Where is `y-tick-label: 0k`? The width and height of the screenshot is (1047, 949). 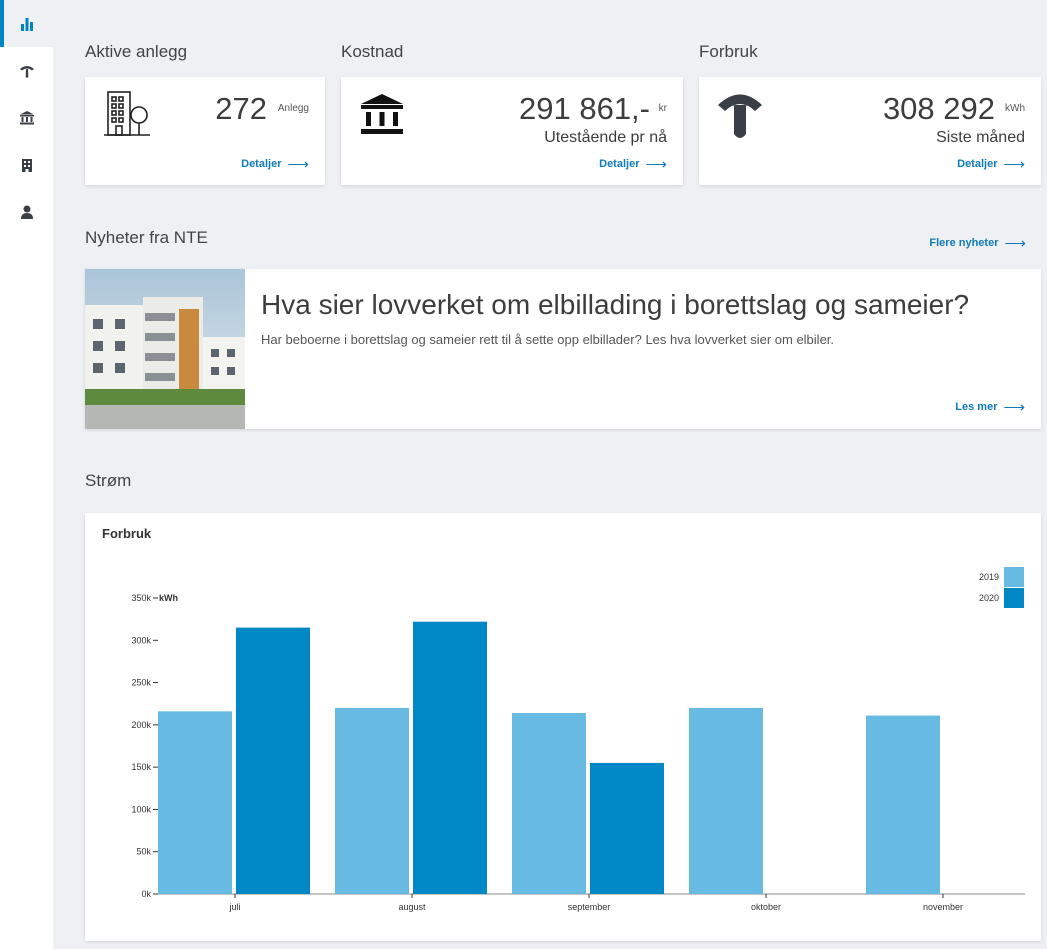
y-tick-label: 0k is located at coordinates (146, 894).